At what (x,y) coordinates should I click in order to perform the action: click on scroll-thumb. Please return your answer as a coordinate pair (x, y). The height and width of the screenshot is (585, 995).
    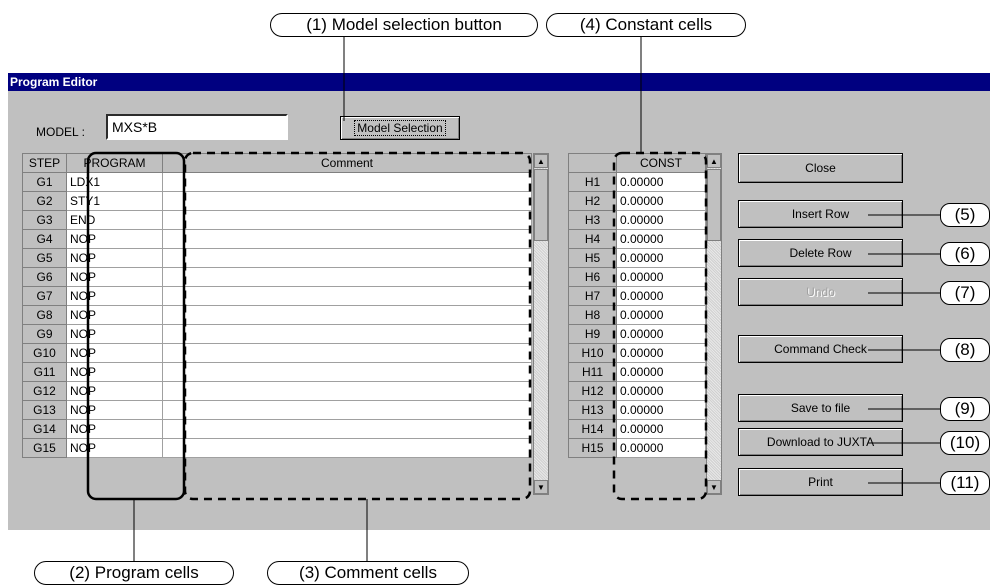
    Looking at the image, I should click on (541, 205).